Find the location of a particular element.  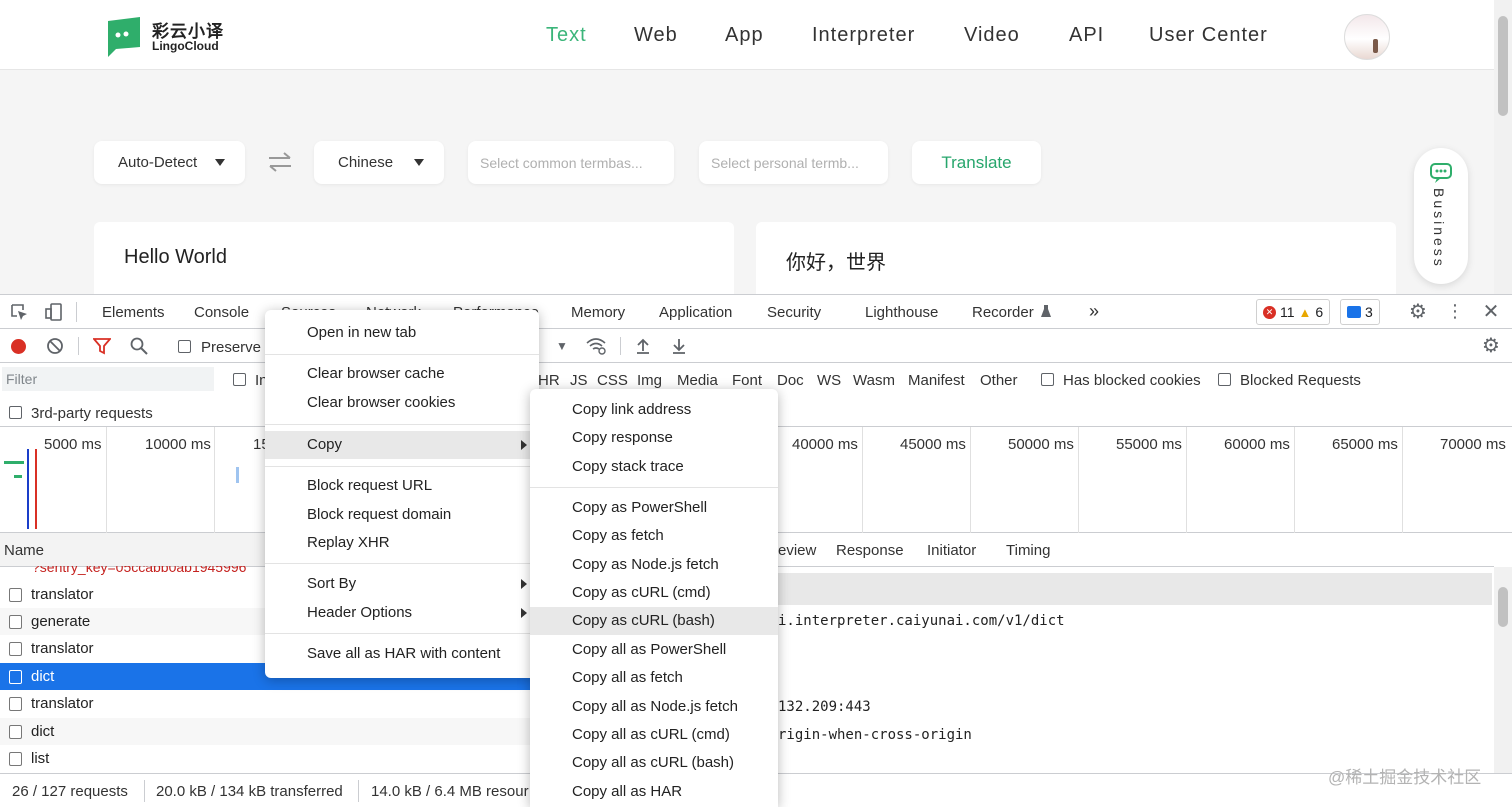

menu-item-copy-all-as-fetch: Copy all as fetch is located at coordinates (654, 678).